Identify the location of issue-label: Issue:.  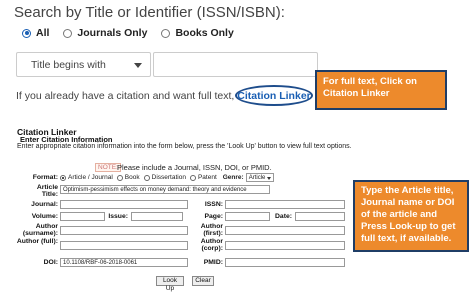
(118, 216).